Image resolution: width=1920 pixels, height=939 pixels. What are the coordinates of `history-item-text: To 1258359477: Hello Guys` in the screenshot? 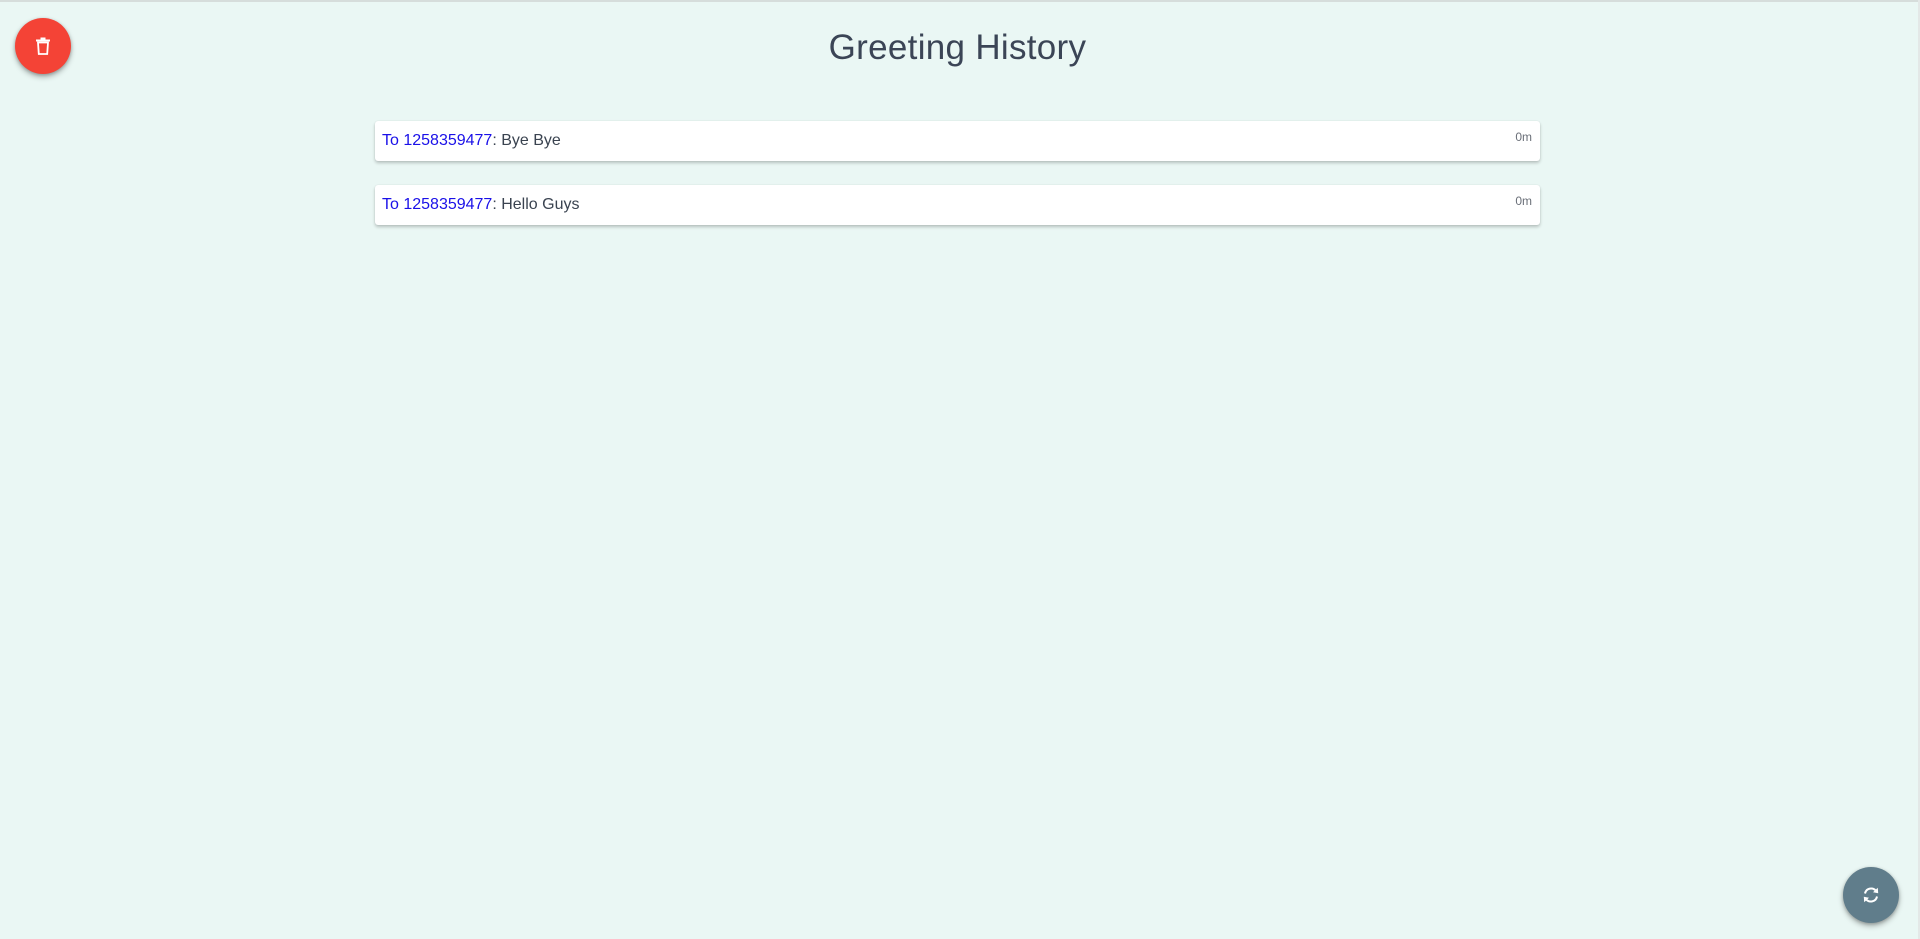 It's located at (480, 205).